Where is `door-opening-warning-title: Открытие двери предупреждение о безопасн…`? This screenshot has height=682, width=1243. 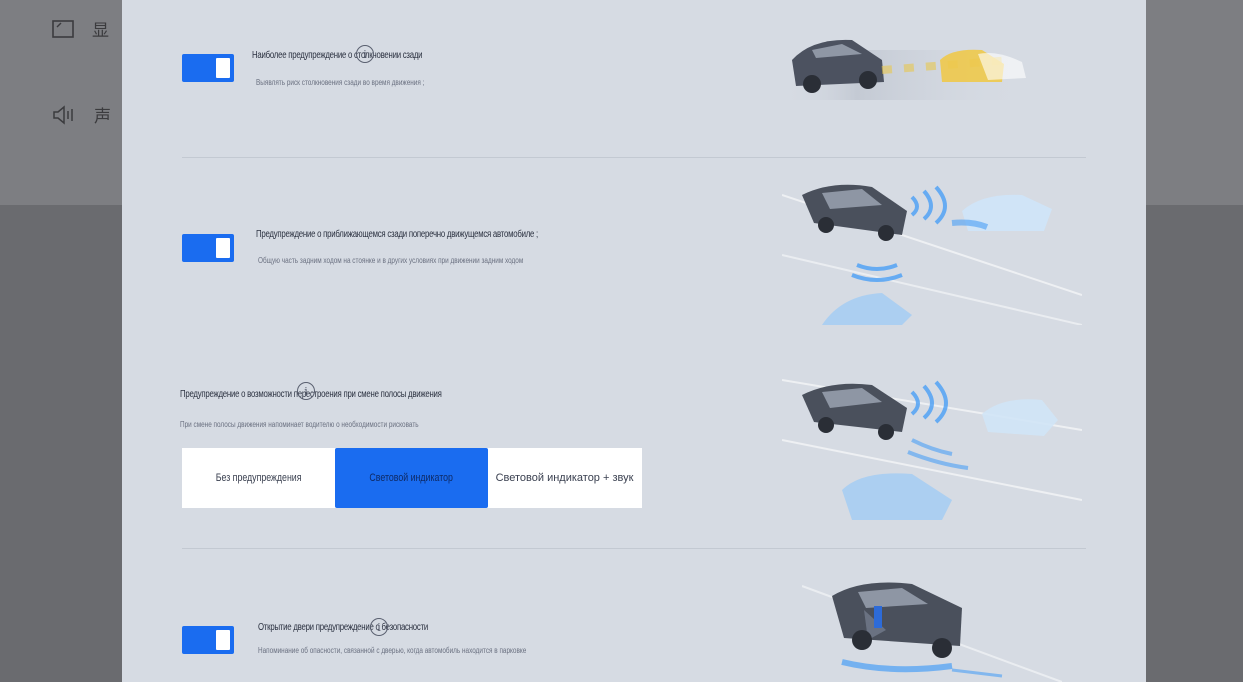 door-opening-warning-title: Открытие двери предупреждение о безопасн… is located at coordinates (343, 627).